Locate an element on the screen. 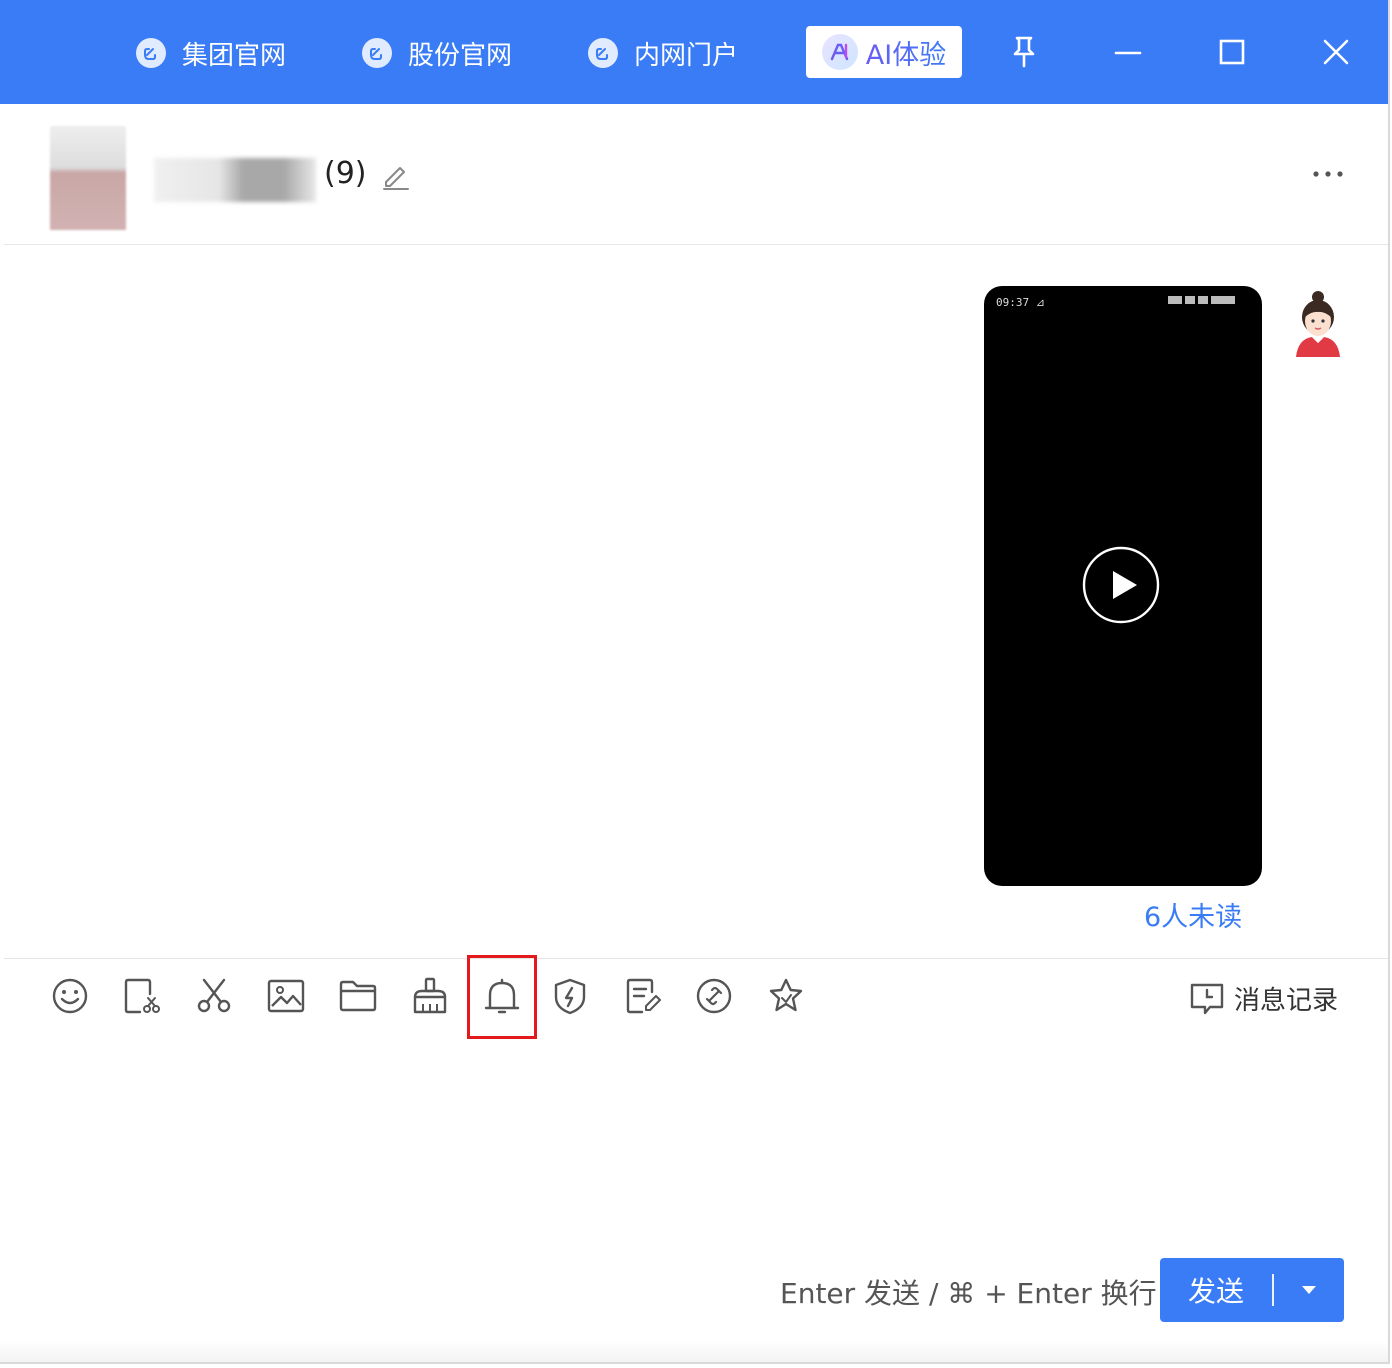 This screenshot has height=1368, width=1392. scissors-icon is located at coordinates (214, 996).